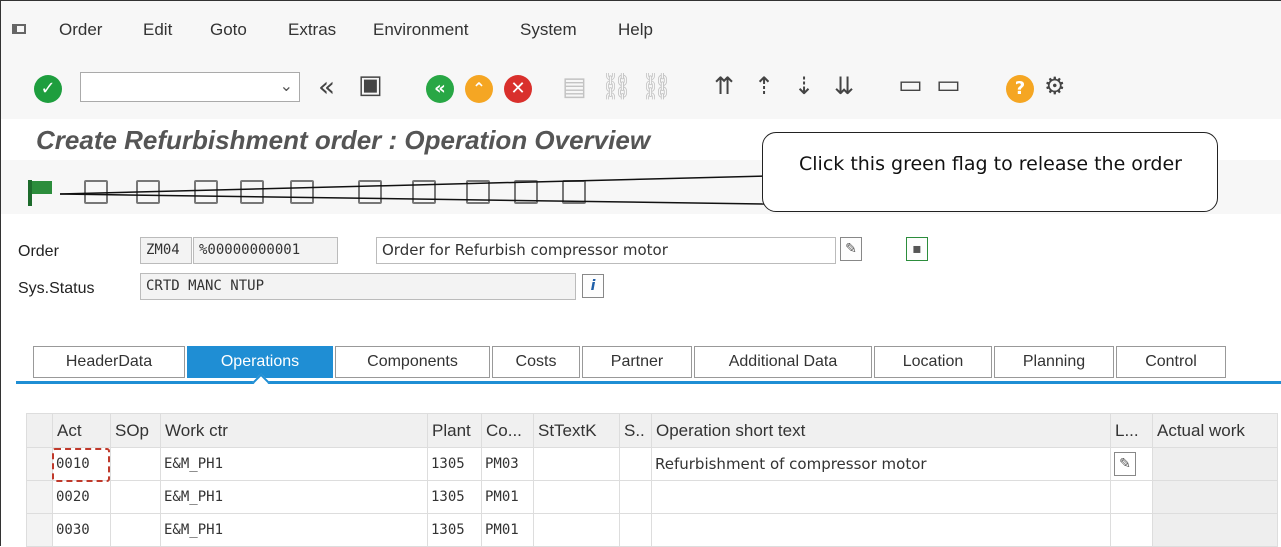  I want to click on tab-components: Components, so click(412, 362).